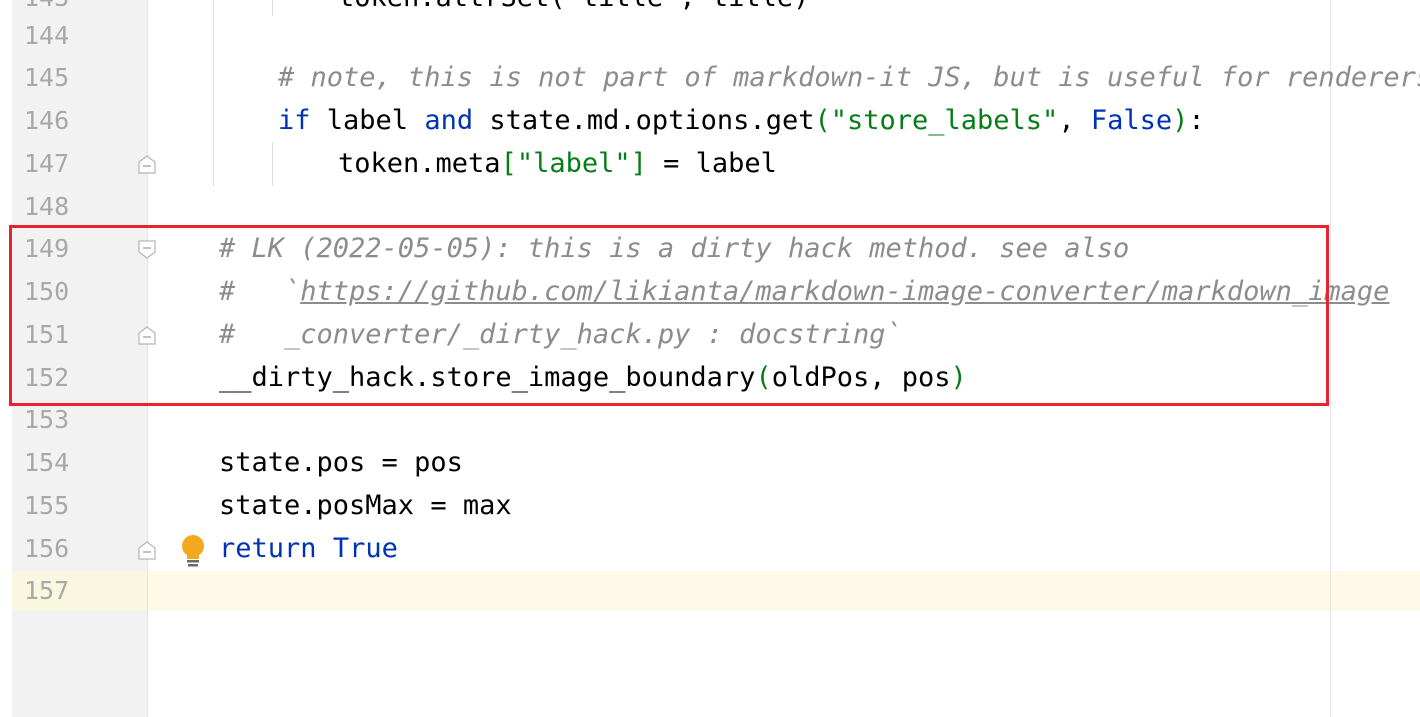  What do you see at coordinates (638, 163) in the screenshot?
I see `bracket-token: ]` at bounding box center [638, 163].